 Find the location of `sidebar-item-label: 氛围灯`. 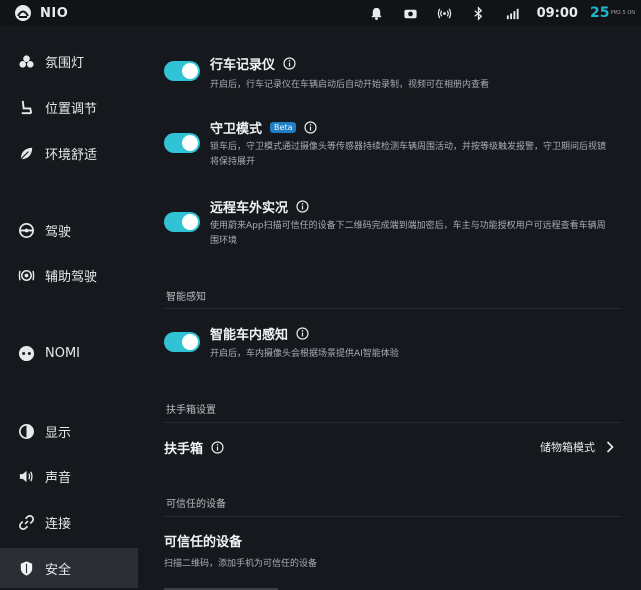

sidebar-item-label: 氛围灯 is located at coordinates (65, 63).